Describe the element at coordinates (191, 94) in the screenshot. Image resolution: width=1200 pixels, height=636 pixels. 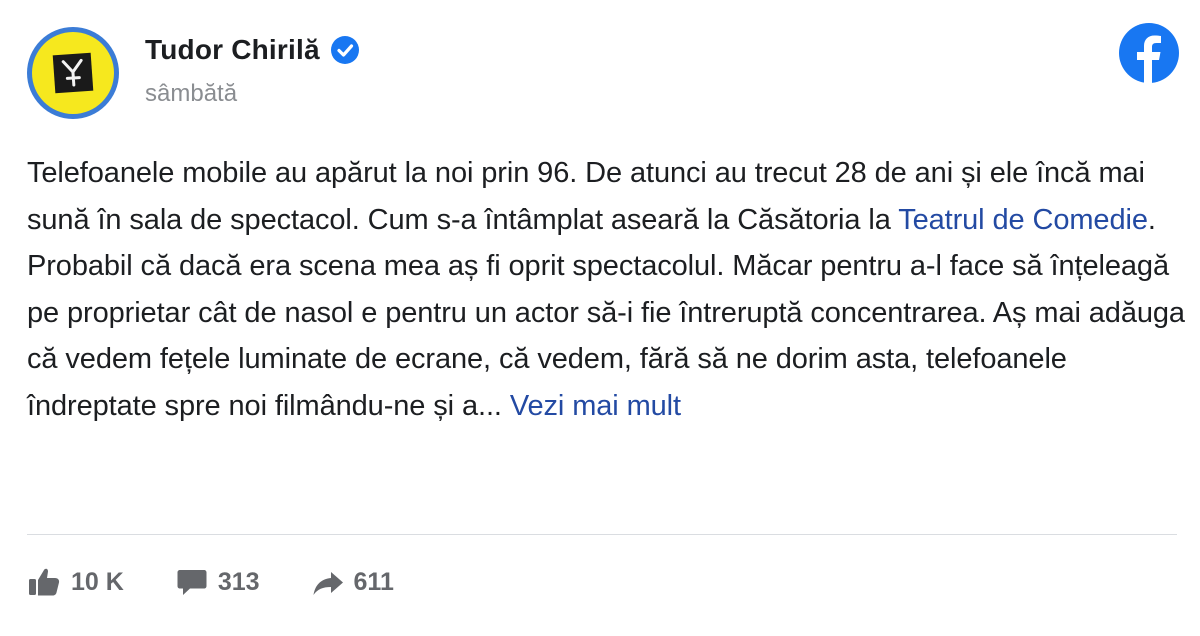
I see `post-timestamp: sâmbătă` at that location.